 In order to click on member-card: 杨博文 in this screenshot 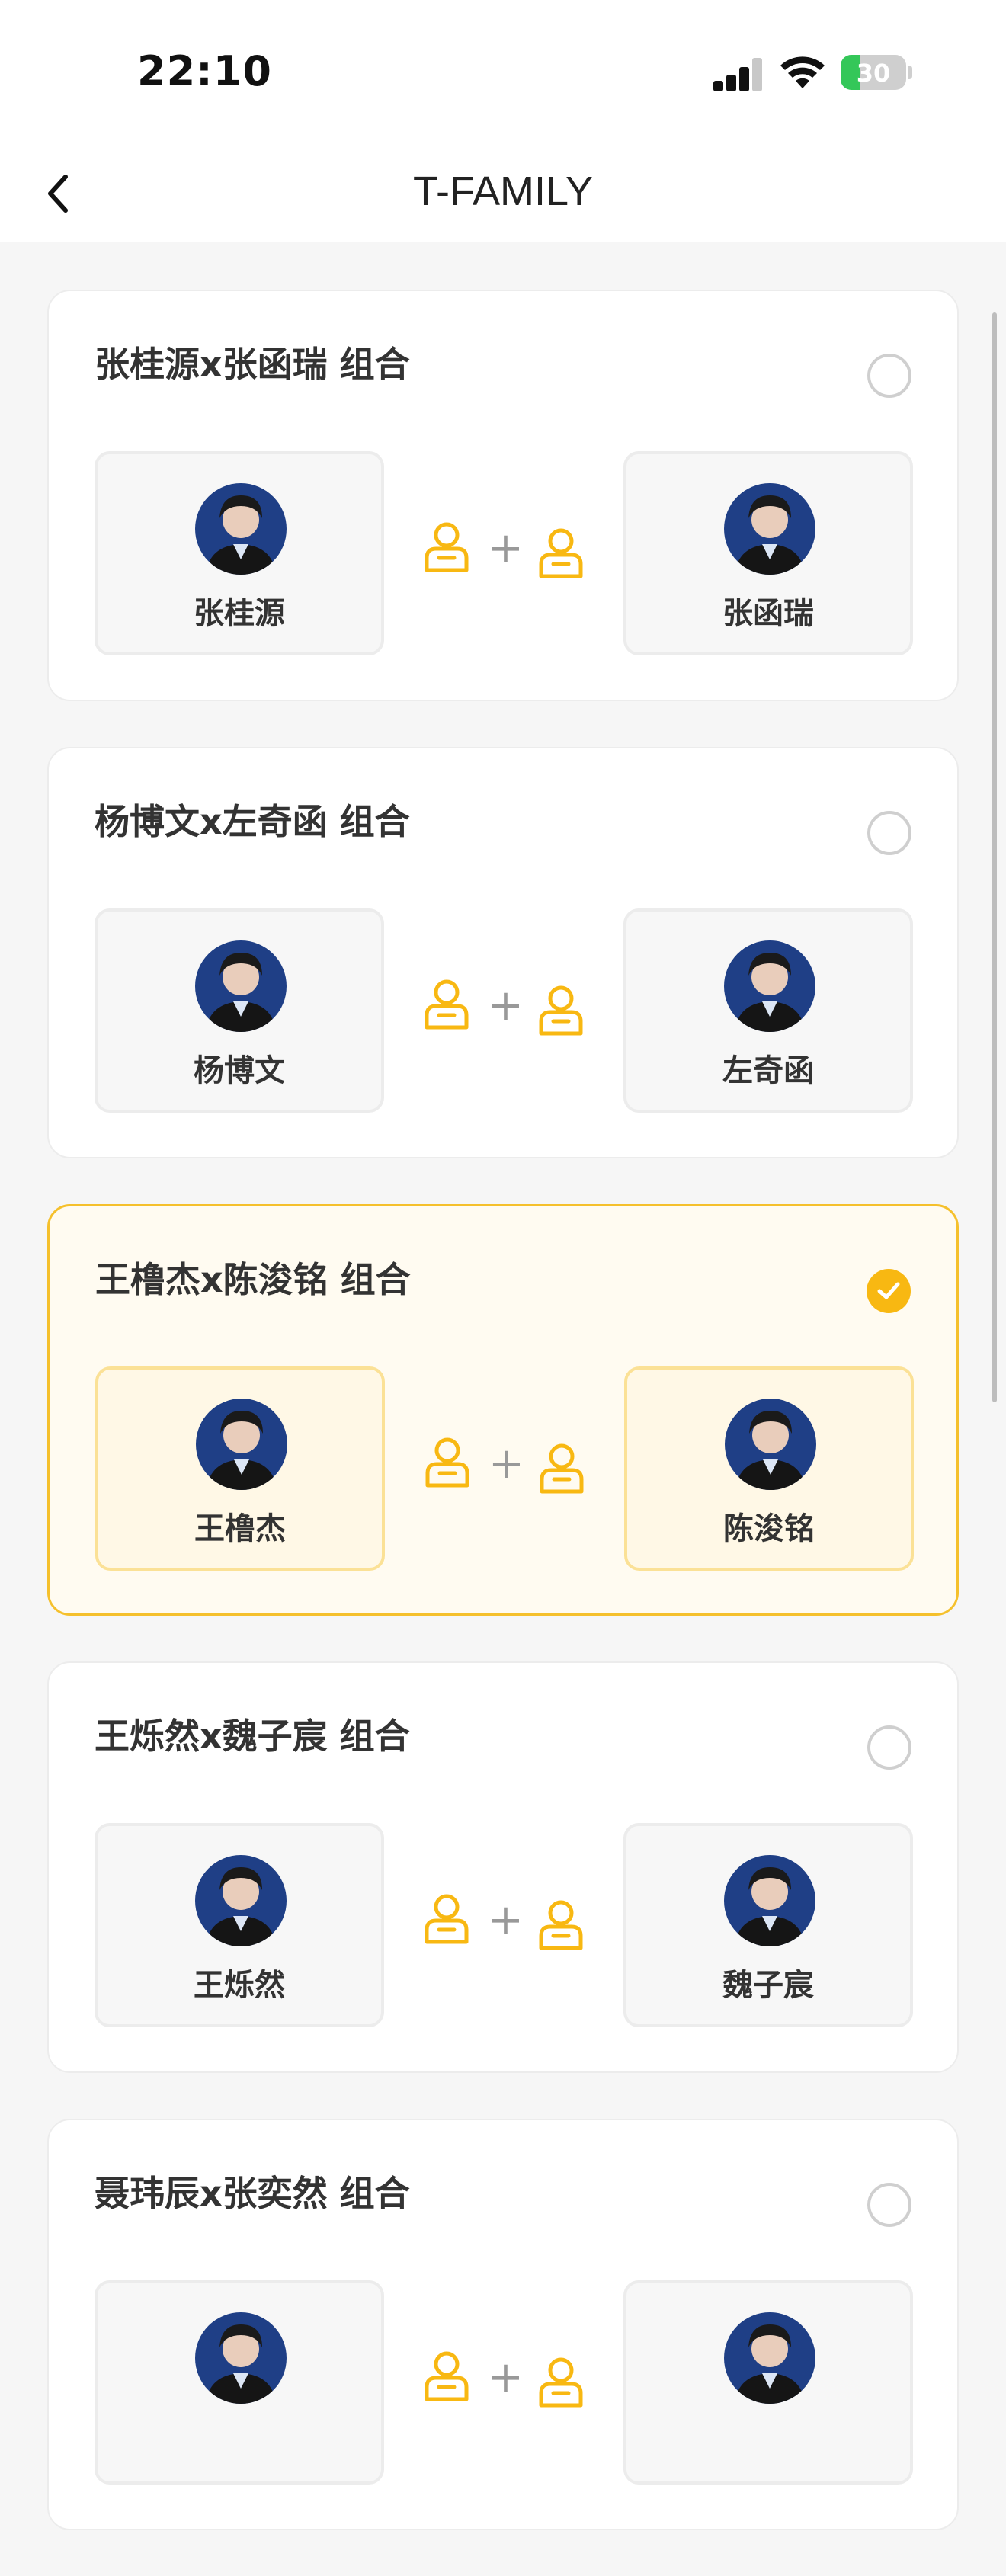, I will do `click(240, 1010)`.